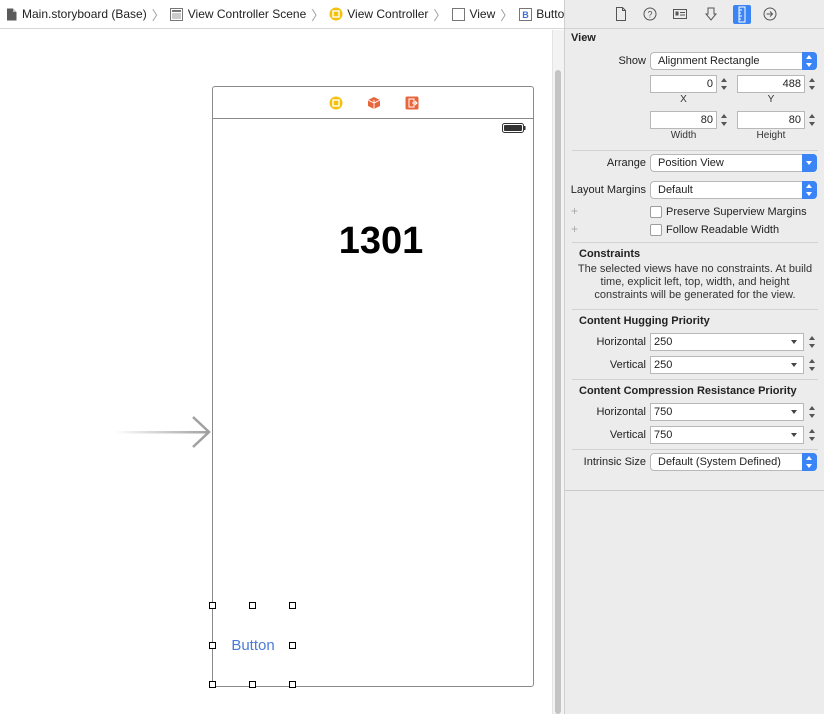  I want to click on height-field: 80, so click(771, 120).